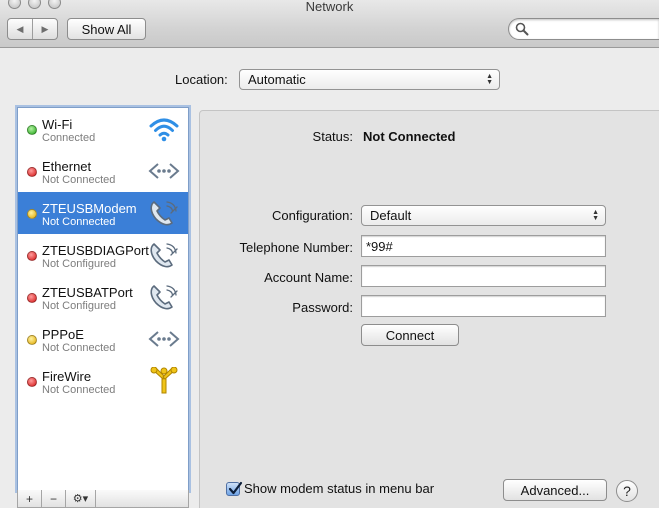 The width and height of the screenshot is (659, 508). What do you see at coordinates (103, 381) in the screenshot?
I see `service-item: FireWire Not Connected` at bounding box center [103, 381].